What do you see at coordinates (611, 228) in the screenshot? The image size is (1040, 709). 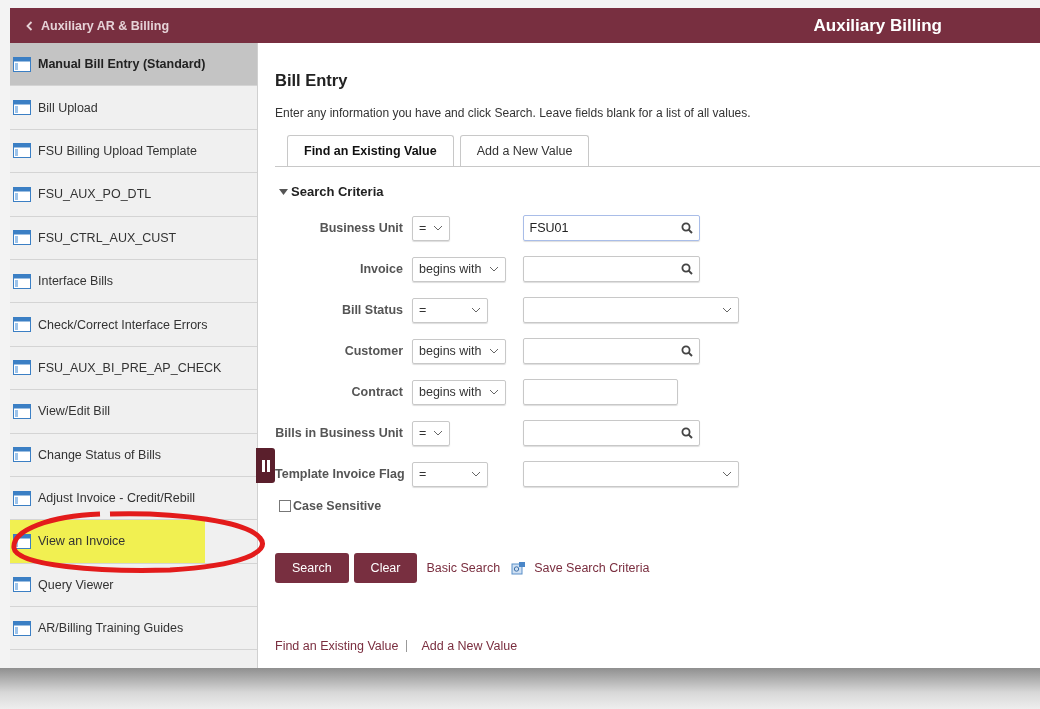 I see `lookup-field: FSU01` at bounding box center [611, 228].